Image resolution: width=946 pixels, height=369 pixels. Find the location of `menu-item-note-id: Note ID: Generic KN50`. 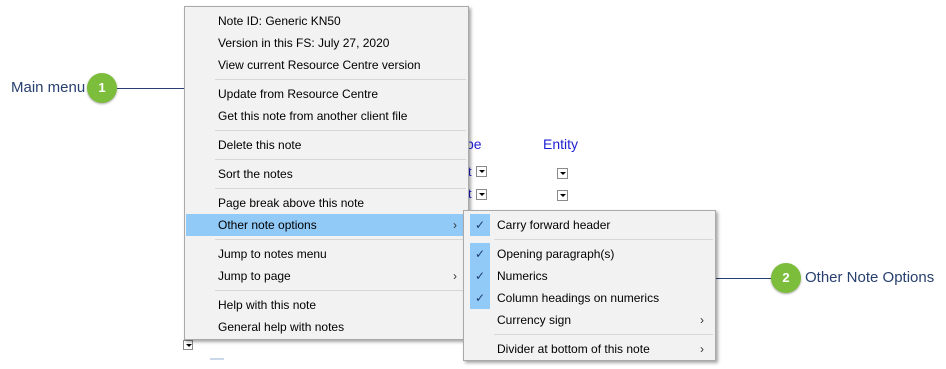

menu-item-note-id: Note ID: Generic KN50 is located at coordinates (326, 21).